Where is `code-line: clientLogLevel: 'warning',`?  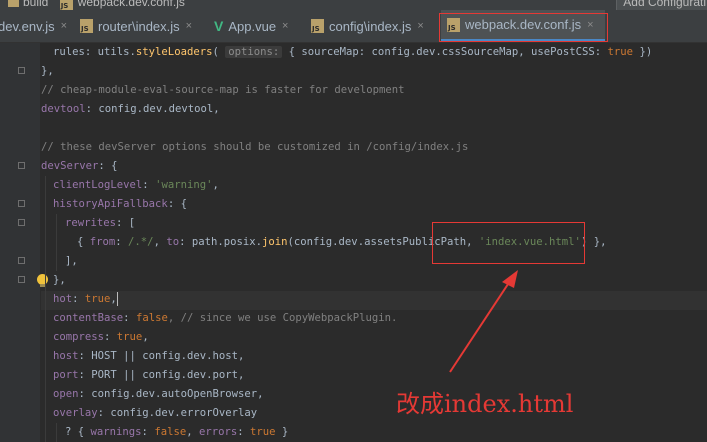 code-line: clientLogLevel: 'warning', is located at coordinates (136, 185).